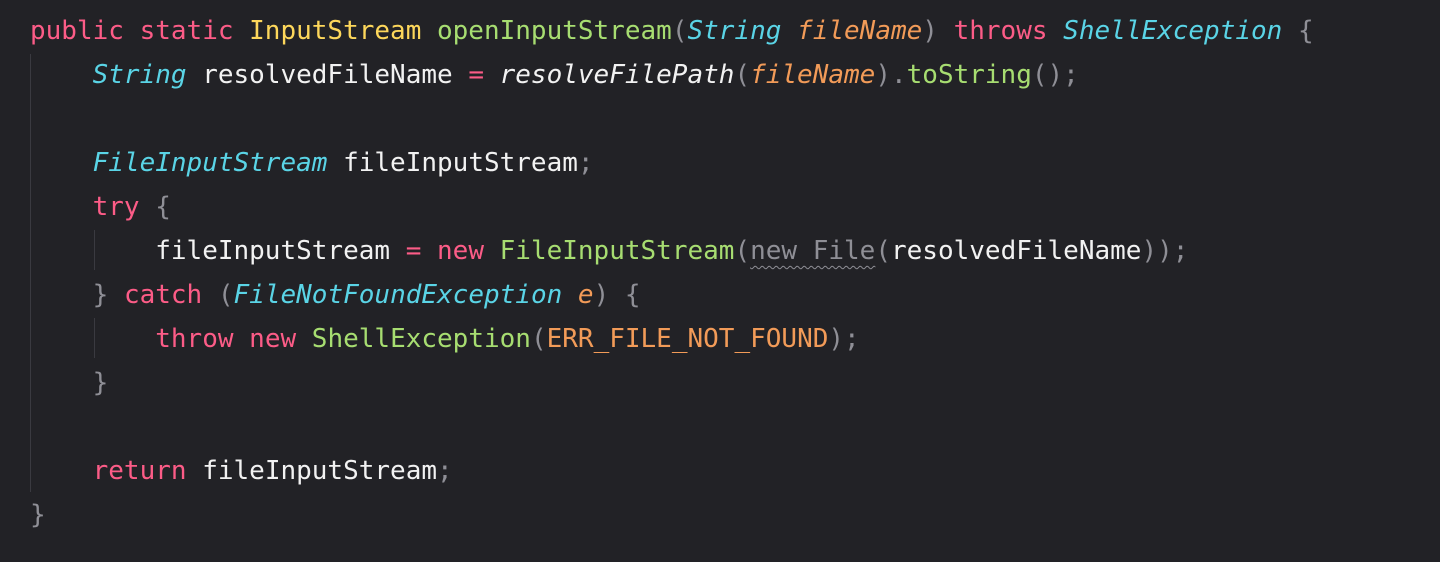 This screenshot has width=1440, height=562. What do you see at coordinates (1055, 75) in the screenshot?
I see `code-token: ();` at bounding box center [1055, 75].